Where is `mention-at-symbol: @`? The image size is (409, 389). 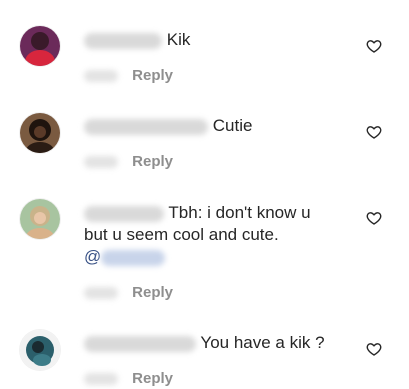 mention-at-symbol: @ is located at coordinates (93, 256).